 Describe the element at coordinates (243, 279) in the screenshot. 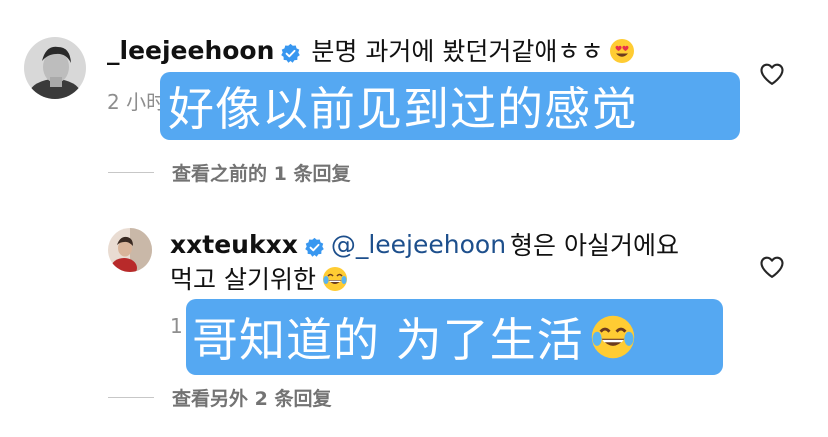

I see `comment-text-continued: 먹고 살기위한` at that location.